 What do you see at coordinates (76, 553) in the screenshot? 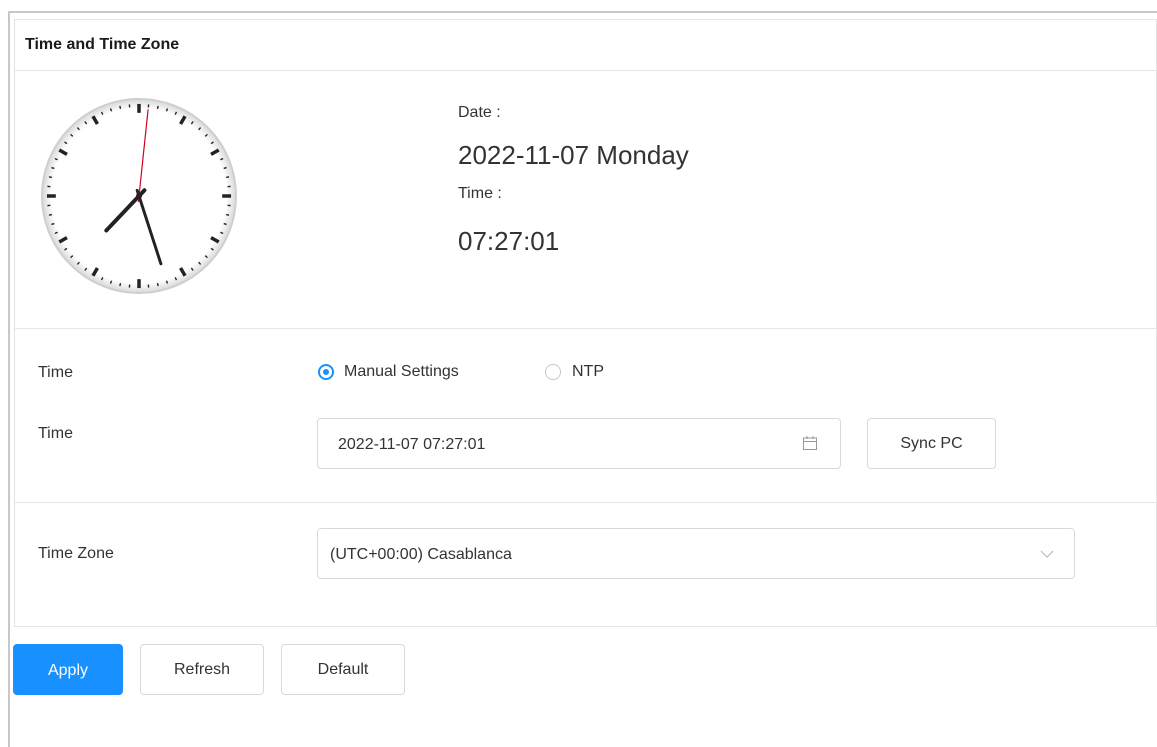
I see `timezone-label: Time Zone` at bounding box center [76, 553].